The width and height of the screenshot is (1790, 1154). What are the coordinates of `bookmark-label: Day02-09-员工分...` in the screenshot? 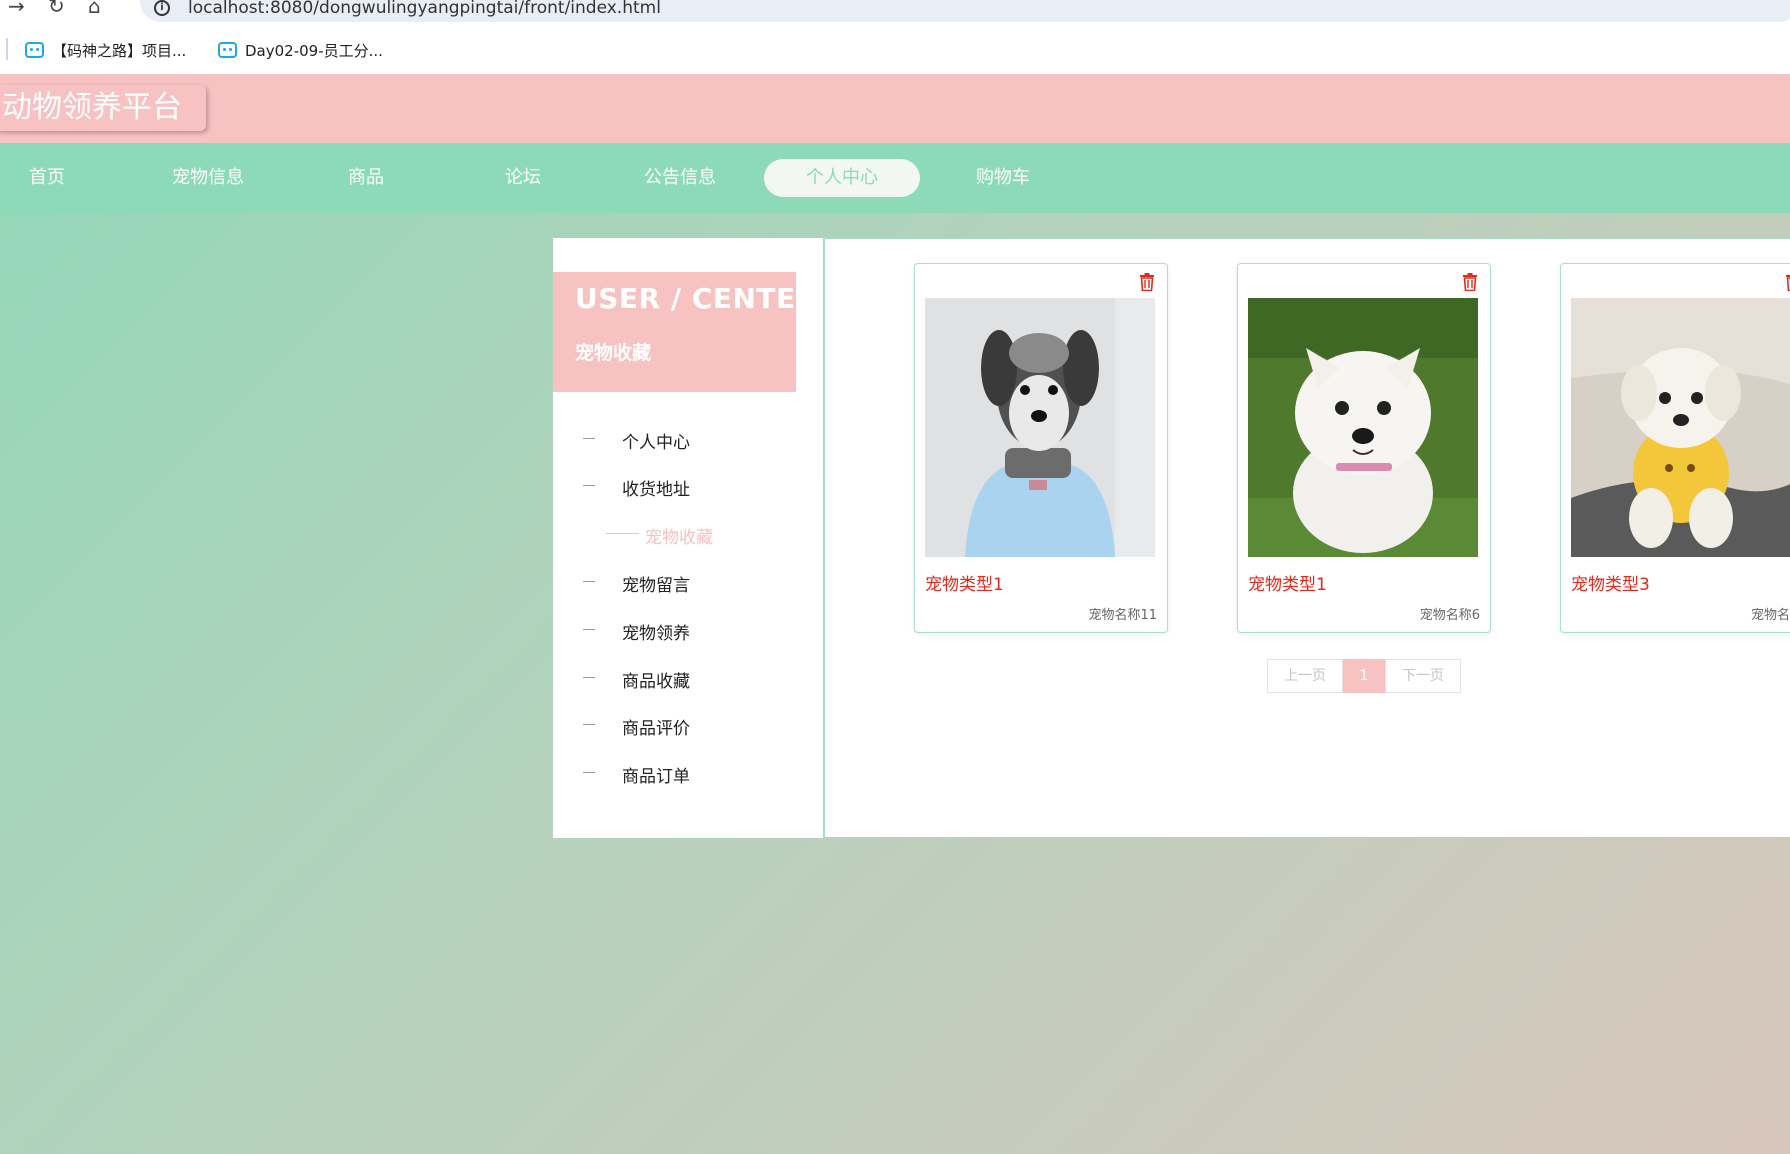 It's located at (314, 50).